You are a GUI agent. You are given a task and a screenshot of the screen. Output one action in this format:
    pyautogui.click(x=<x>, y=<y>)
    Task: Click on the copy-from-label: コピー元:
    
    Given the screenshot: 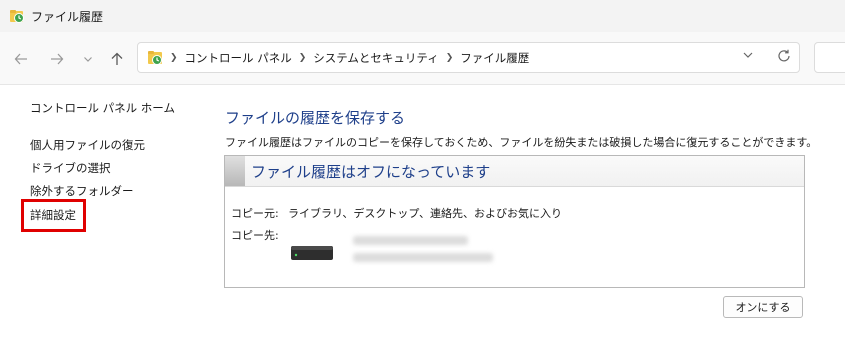 What is the action you would take?
    pyautogui.click(x=255, y=213)
    